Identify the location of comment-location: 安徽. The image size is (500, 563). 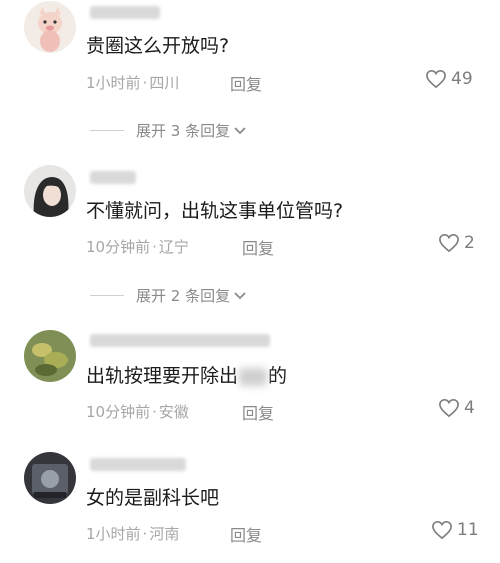
(173, 412).